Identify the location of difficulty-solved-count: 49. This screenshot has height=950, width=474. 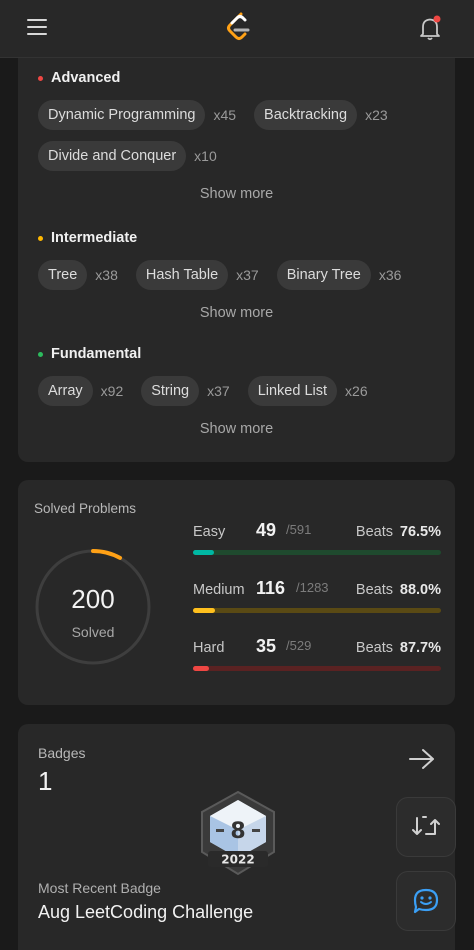
(266, 530).